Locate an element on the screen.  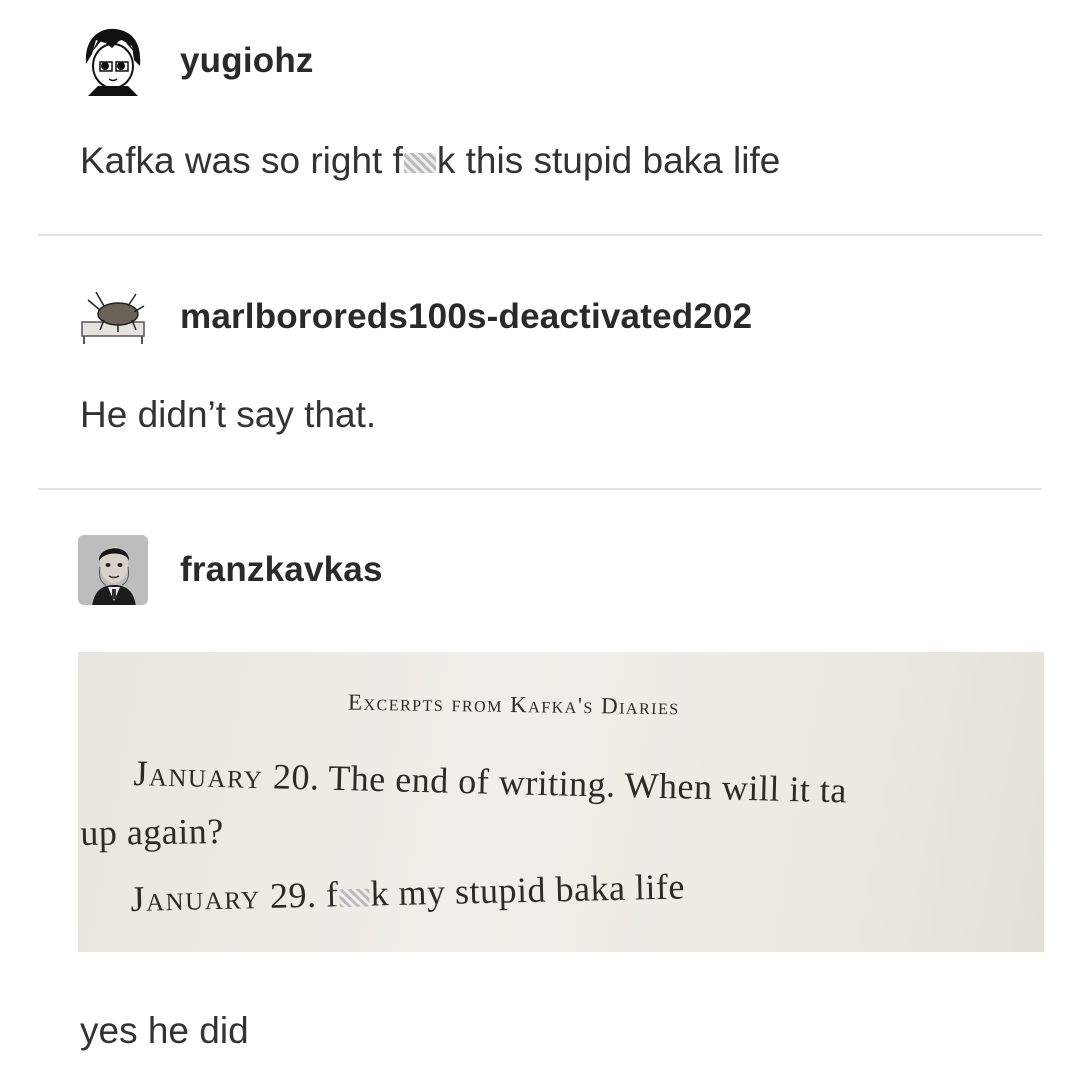
post-header: franzkavkas is located at coordinates (230, 570).